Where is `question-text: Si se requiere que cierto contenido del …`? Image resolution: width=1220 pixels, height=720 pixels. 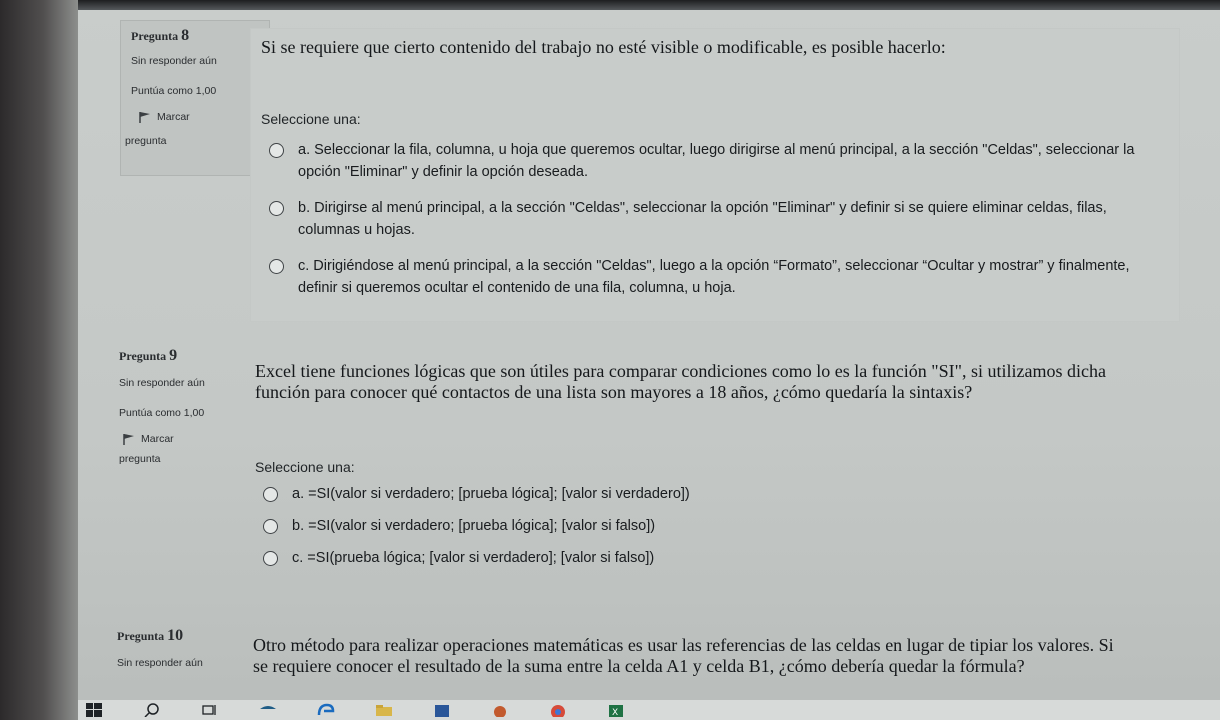 question-text: Si se requiere que cierto contenido del … is located at coordinates (603, 47).